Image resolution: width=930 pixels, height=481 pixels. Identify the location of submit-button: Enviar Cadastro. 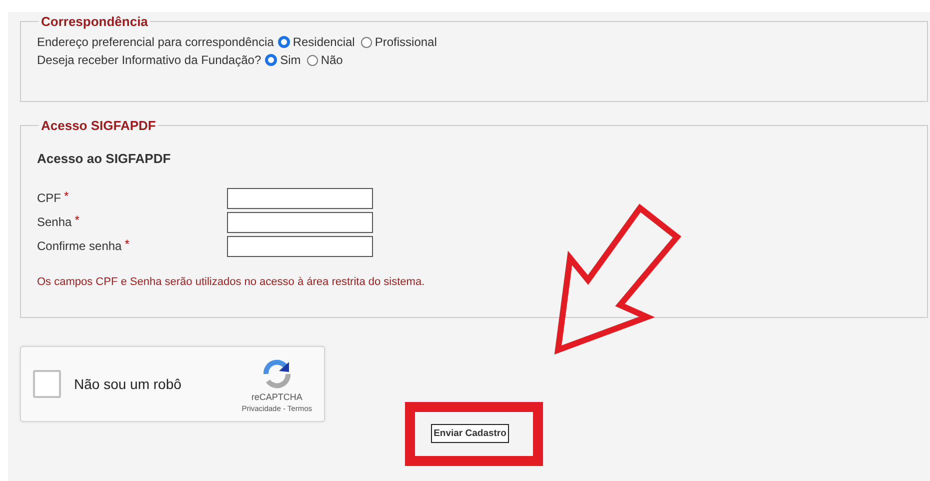
(470, 433).